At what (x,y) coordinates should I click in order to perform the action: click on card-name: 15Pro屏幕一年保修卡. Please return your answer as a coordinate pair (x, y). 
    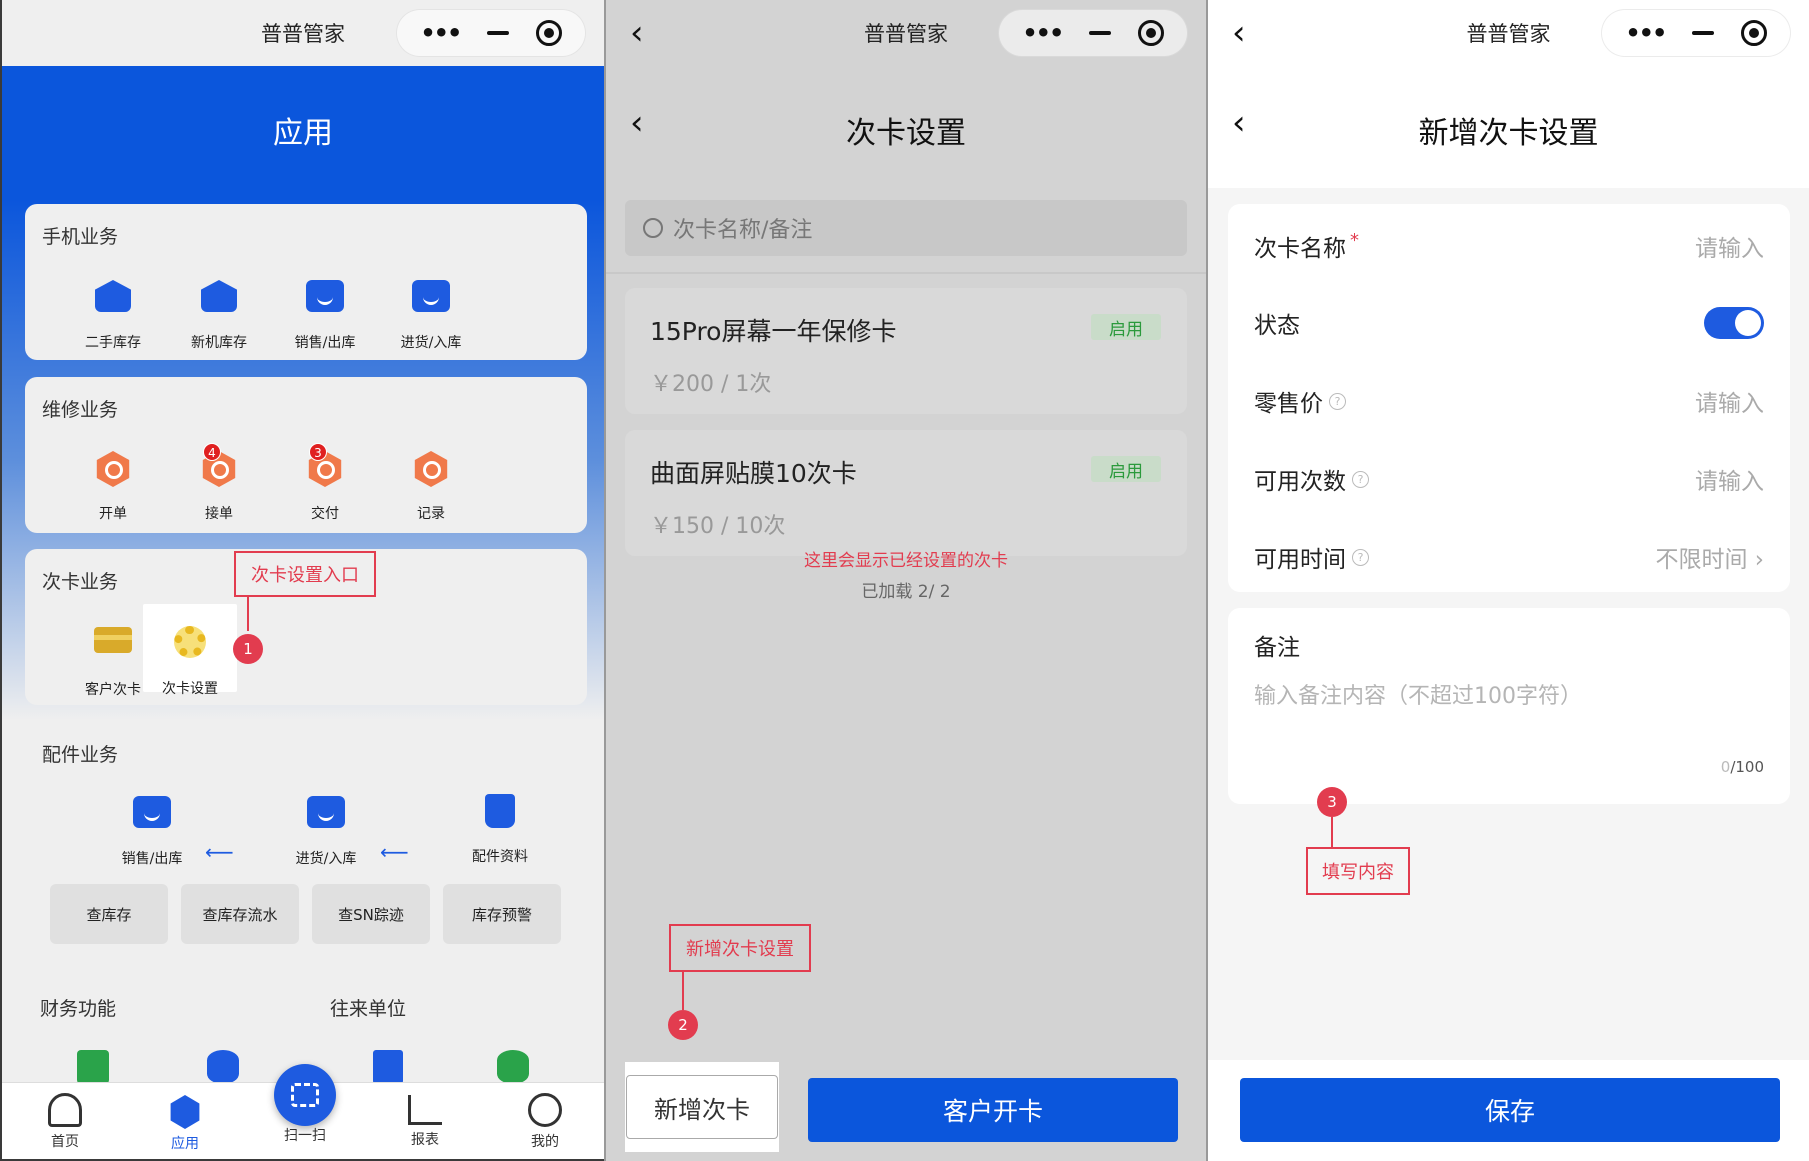
    Looking at the image, I should click on (773, 331).